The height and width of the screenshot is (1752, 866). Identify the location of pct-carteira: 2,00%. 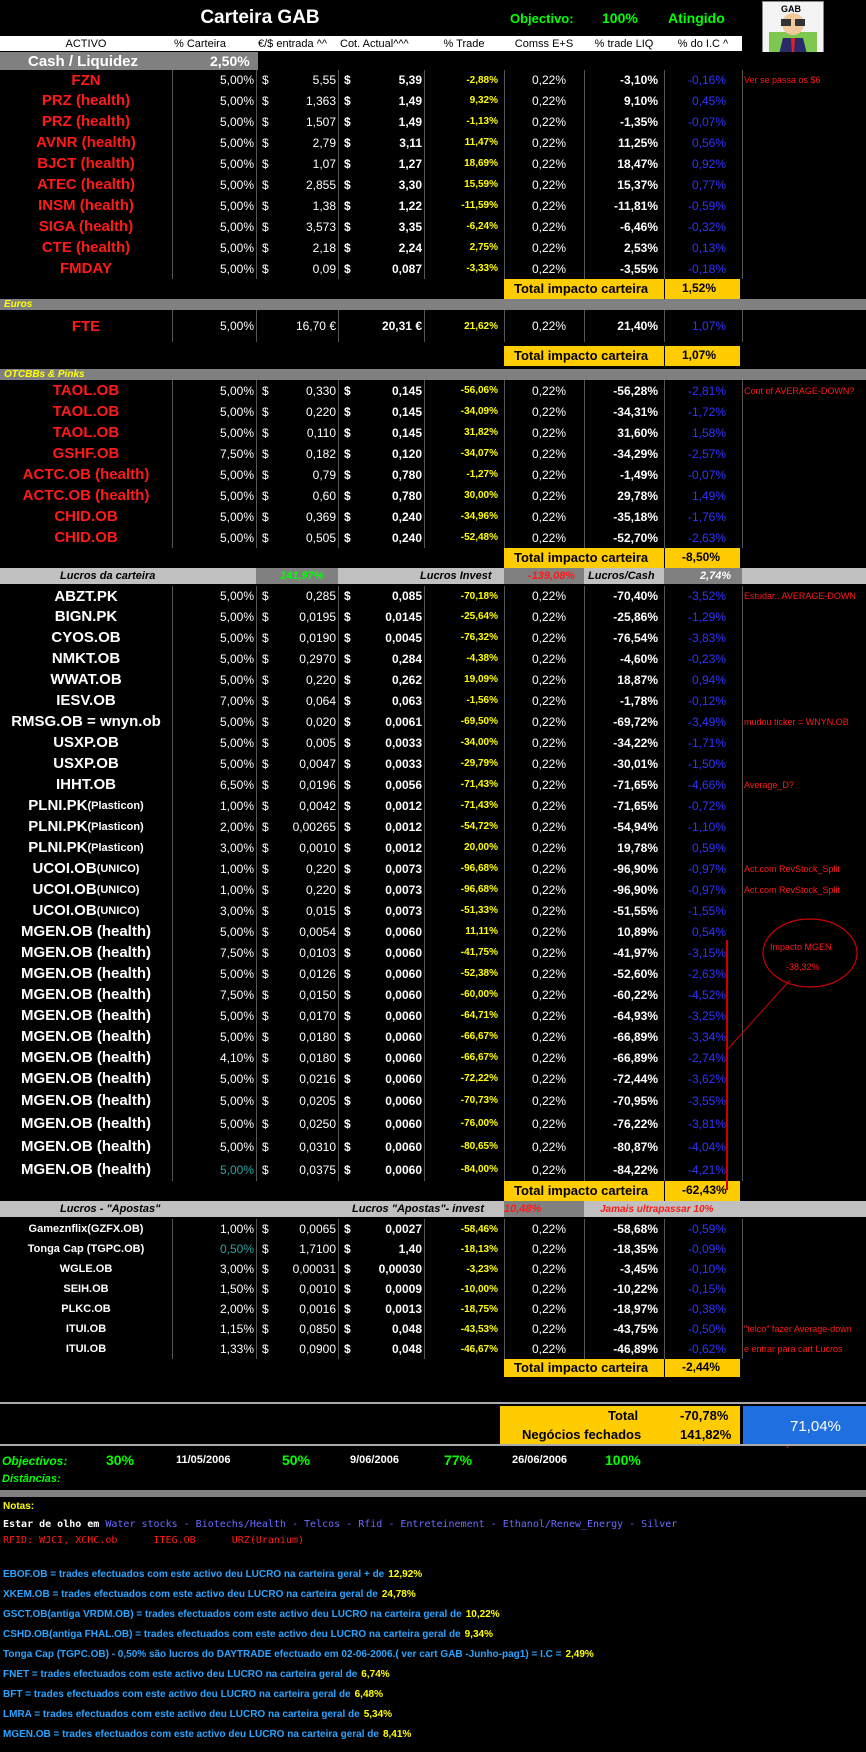
(236, 1309).